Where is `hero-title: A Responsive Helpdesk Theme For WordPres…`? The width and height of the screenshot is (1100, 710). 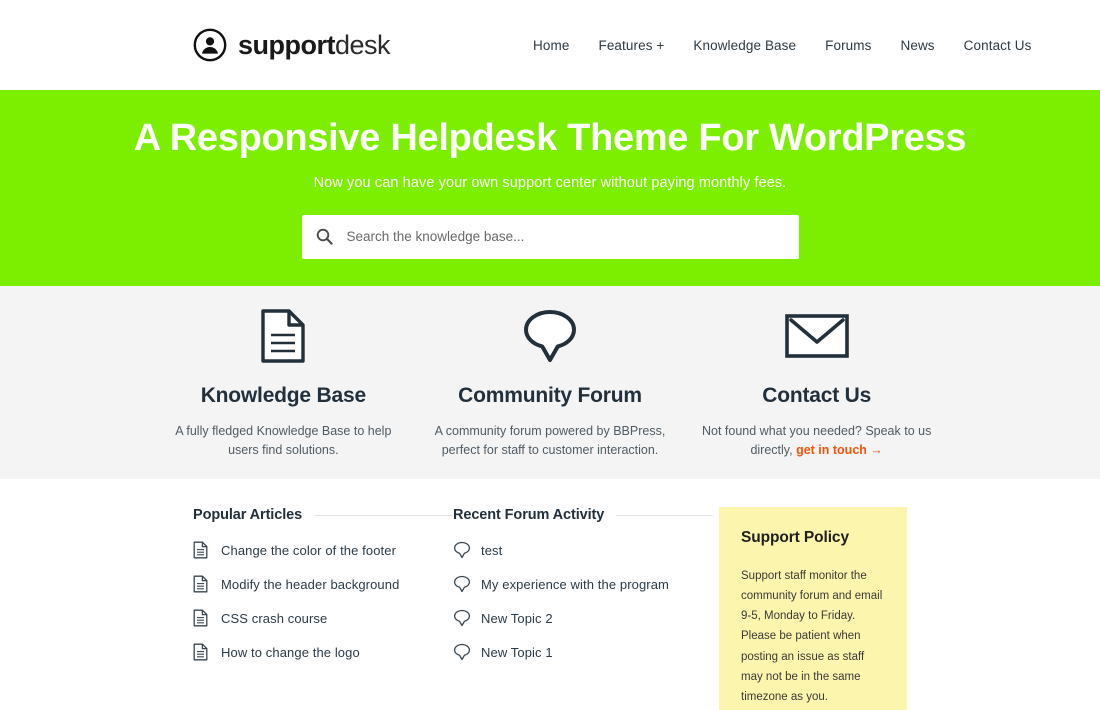 hero-title: A Responsive Helpdesk Theme For WordPres… is located at coordinates (550, 138).